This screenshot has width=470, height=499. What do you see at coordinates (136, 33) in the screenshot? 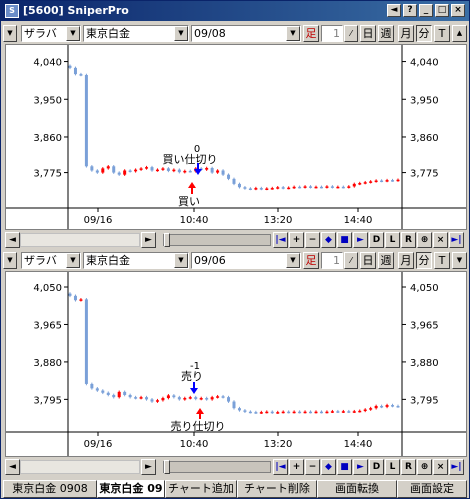
I see `panel1-market-select: 東京白金 ▼` at bounding box center [136, 33].